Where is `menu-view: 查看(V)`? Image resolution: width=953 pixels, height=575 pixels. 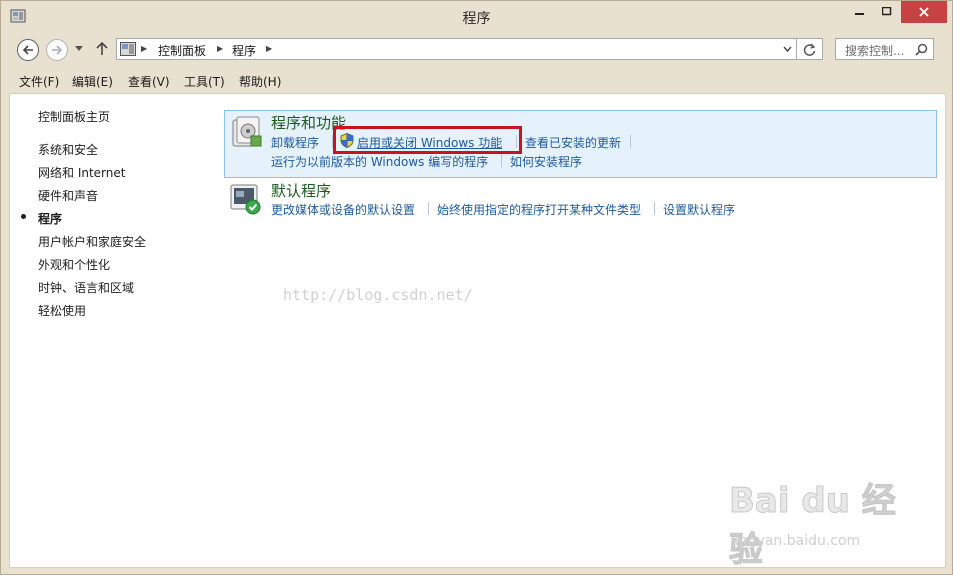 menu-view: 查看(V) is located at coordinates (149, 81).